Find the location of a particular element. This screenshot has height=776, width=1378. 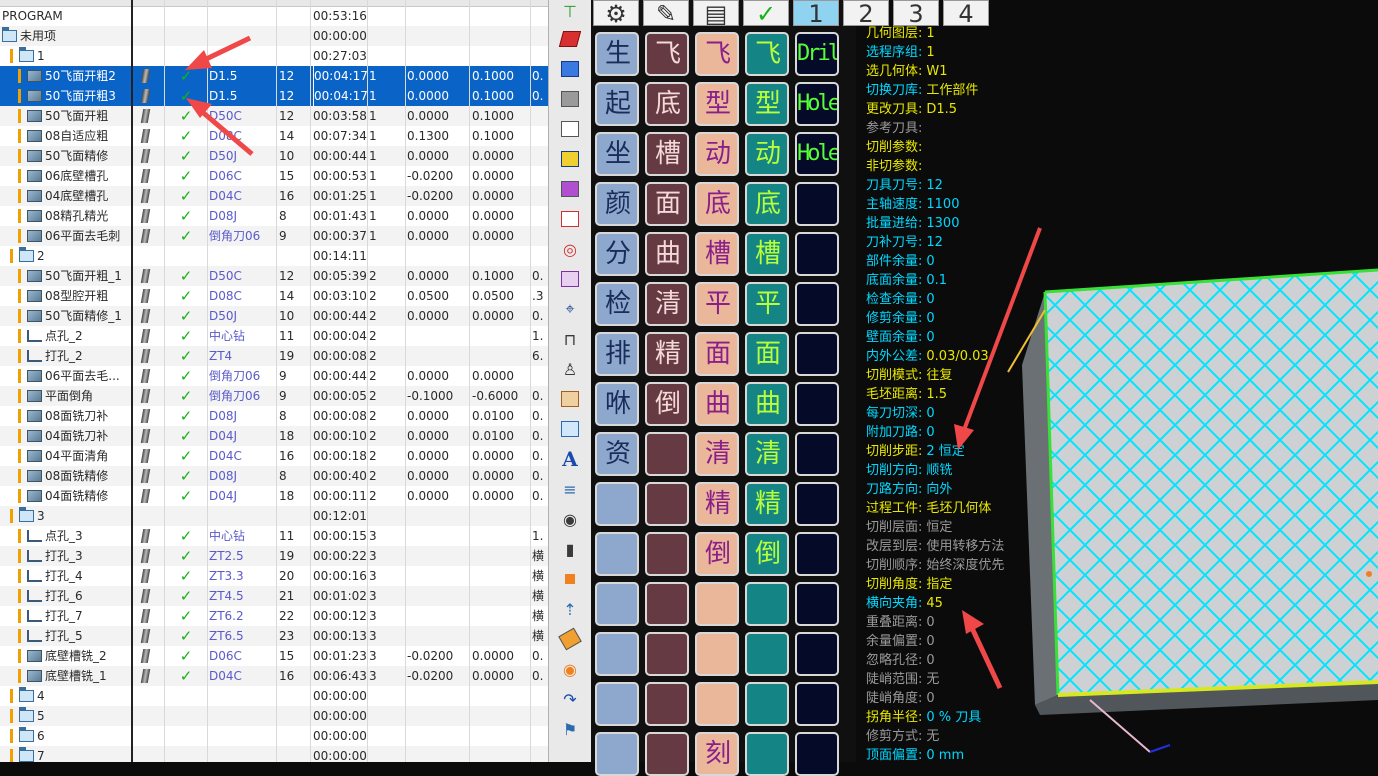

operation-name-cell: 1 is located at coordinates (71, 56).